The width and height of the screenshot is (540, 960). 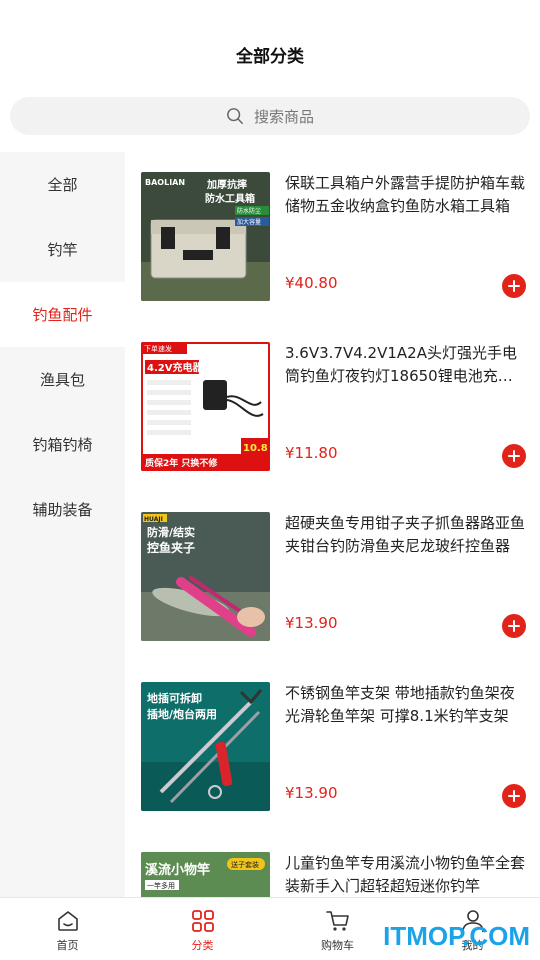 I want to click on sidebar-item-tackle-bags: 渔具包, so click(x=62, y=379).